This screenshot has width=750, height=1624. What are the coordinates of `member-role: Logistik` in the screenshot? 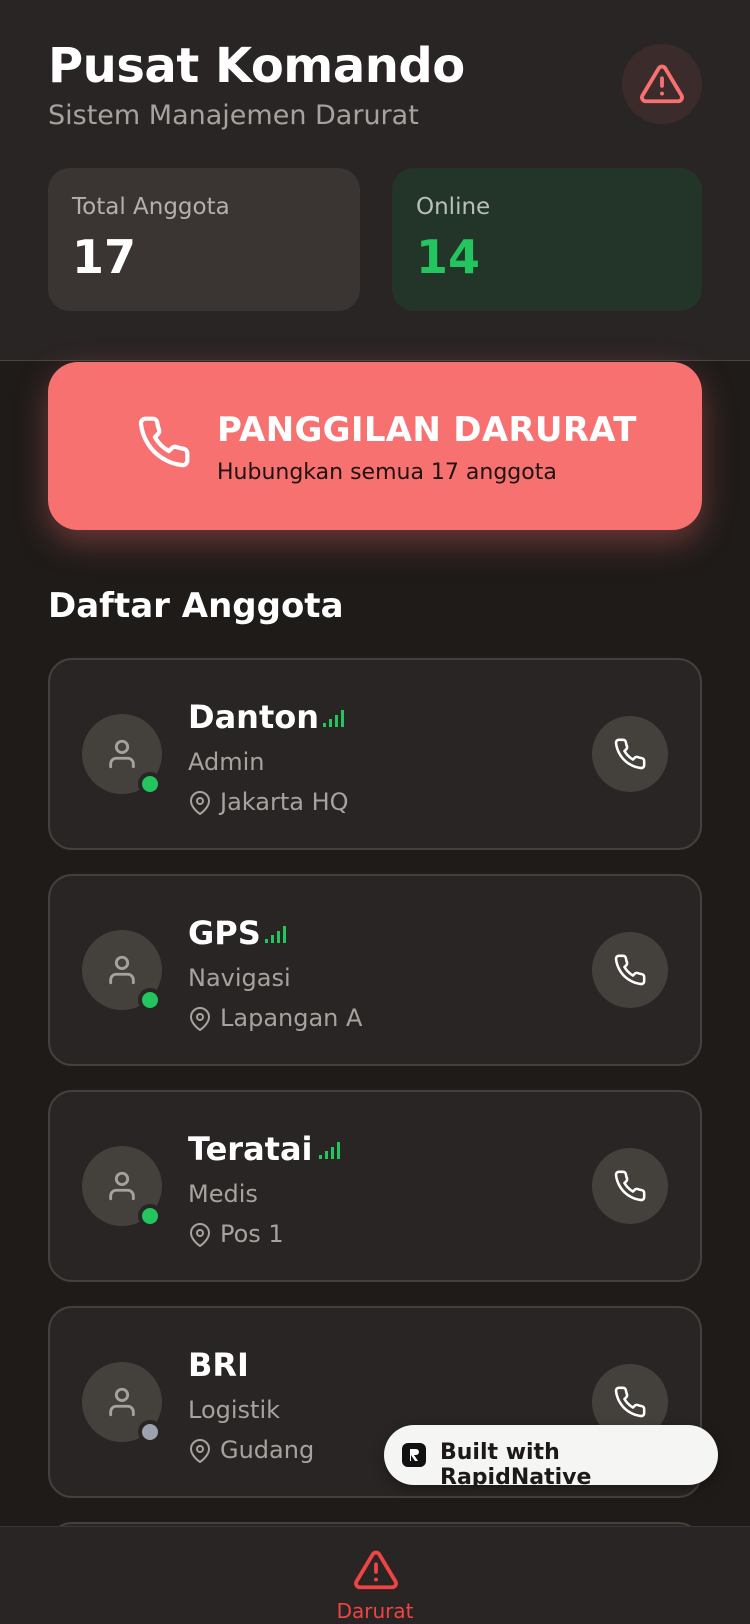 It's located at (234, 1410).